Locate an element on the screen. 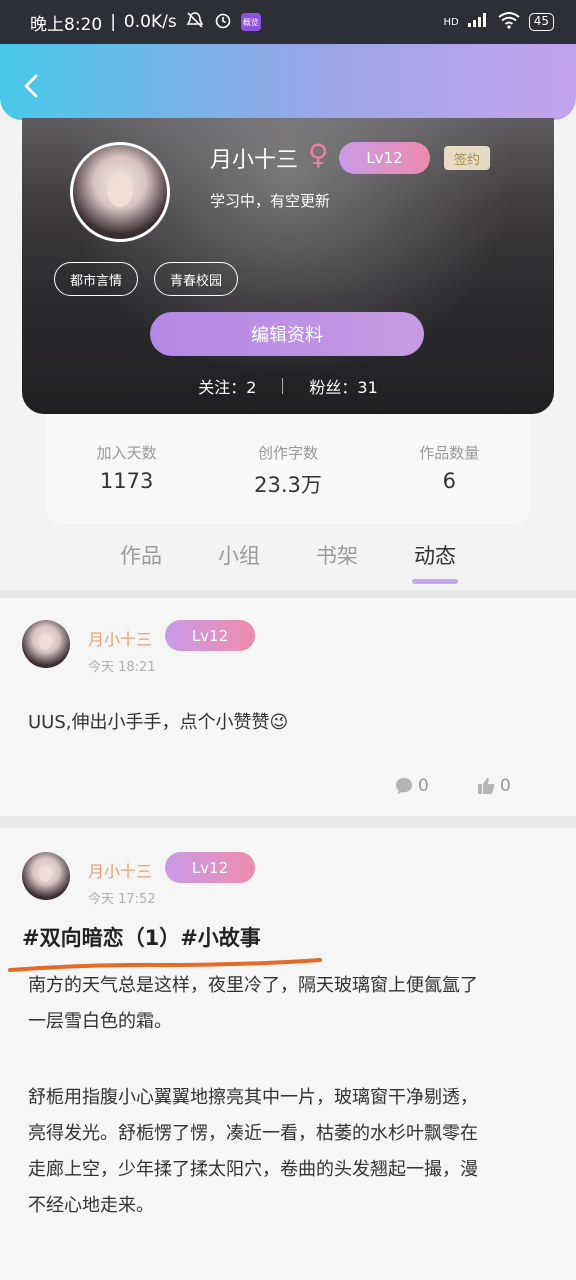 This screenshot has width=576, height=1280. wifi-icon is located at coordinates (509, 22).